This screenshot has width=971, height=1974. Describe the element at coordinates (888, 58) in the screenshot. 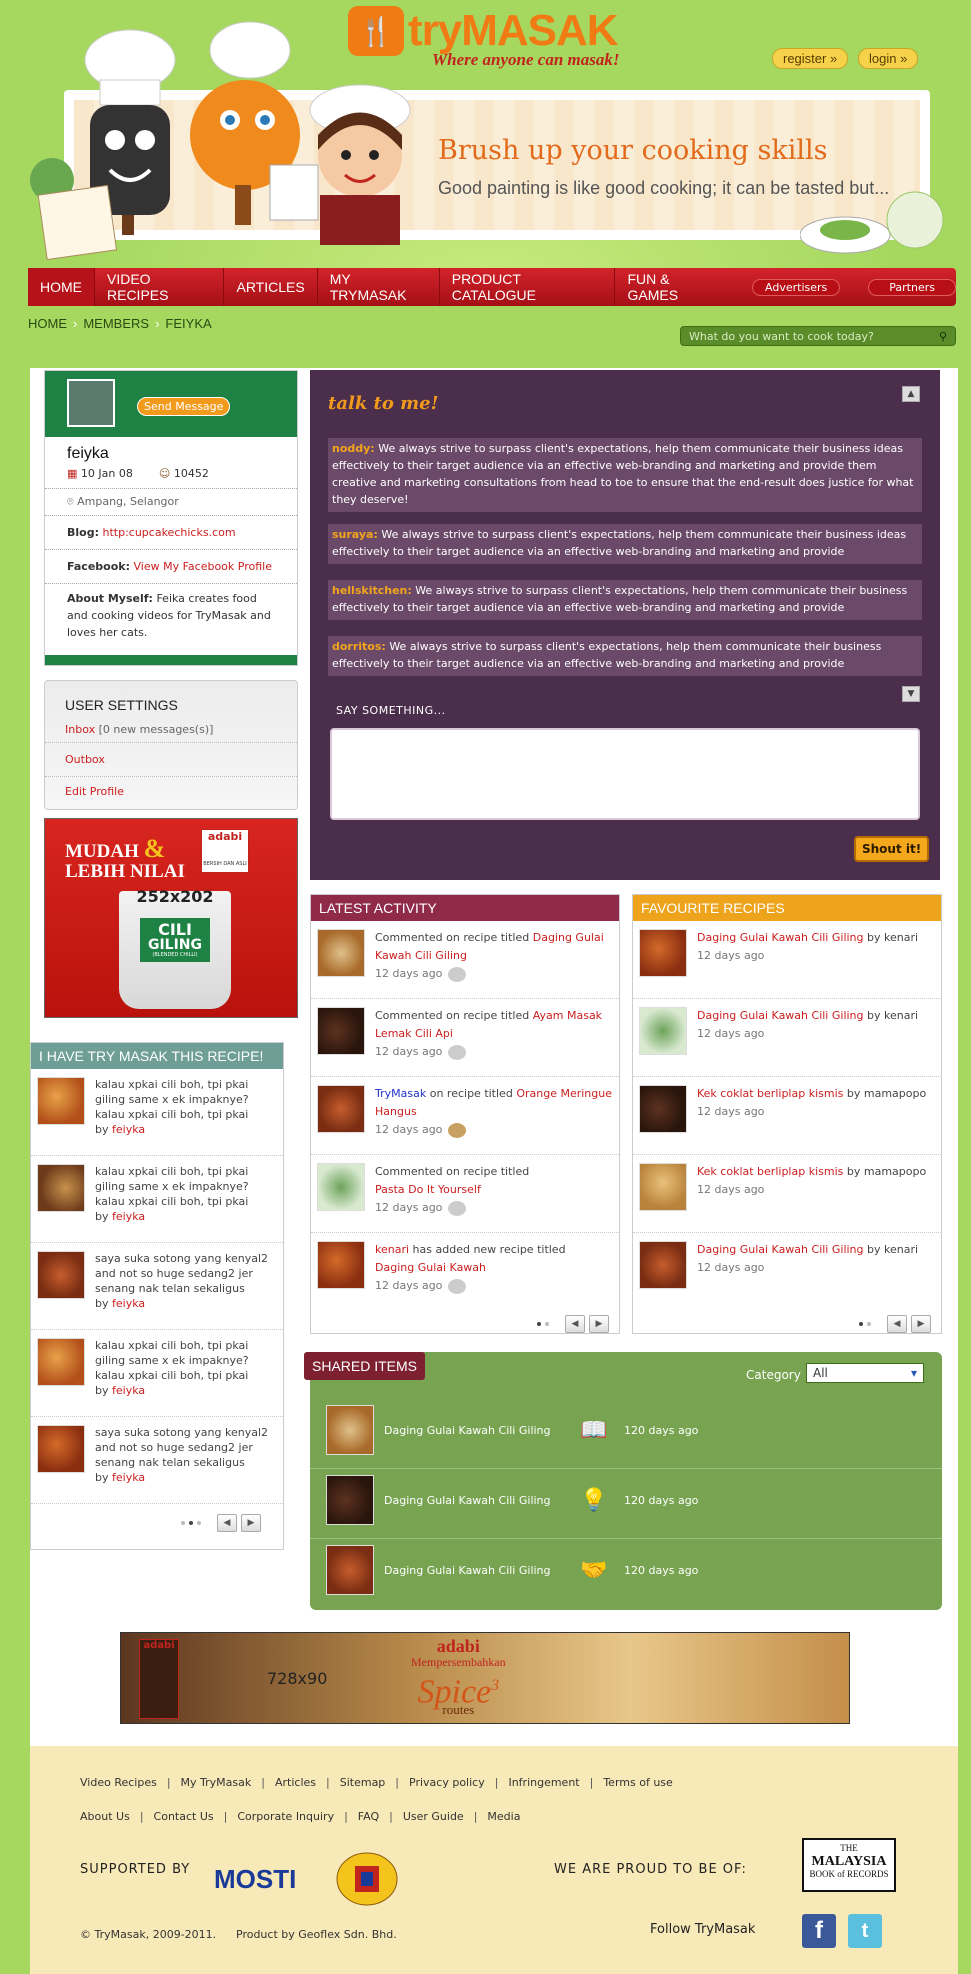

I see `login-button: login »` at that location.